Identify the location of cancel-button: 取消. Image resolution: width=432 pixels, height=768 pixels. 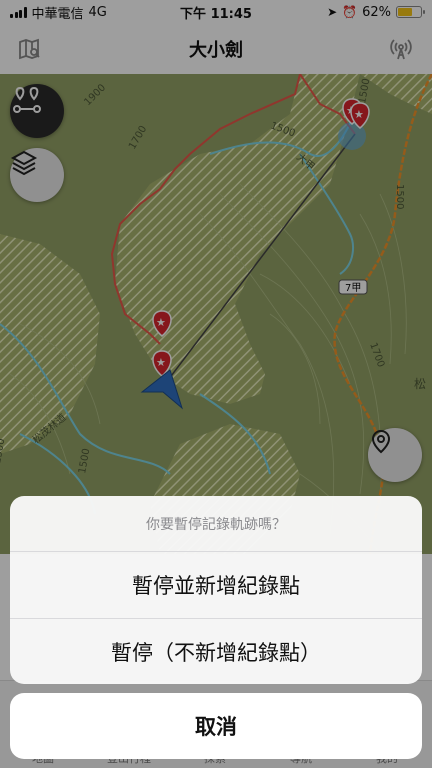
(216, 726).